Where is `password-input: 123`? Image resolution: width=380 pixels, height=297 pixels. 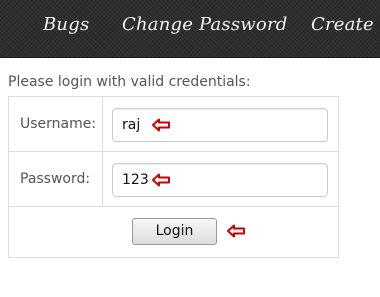
password-input: 123 is located at coordinates (220, 180).